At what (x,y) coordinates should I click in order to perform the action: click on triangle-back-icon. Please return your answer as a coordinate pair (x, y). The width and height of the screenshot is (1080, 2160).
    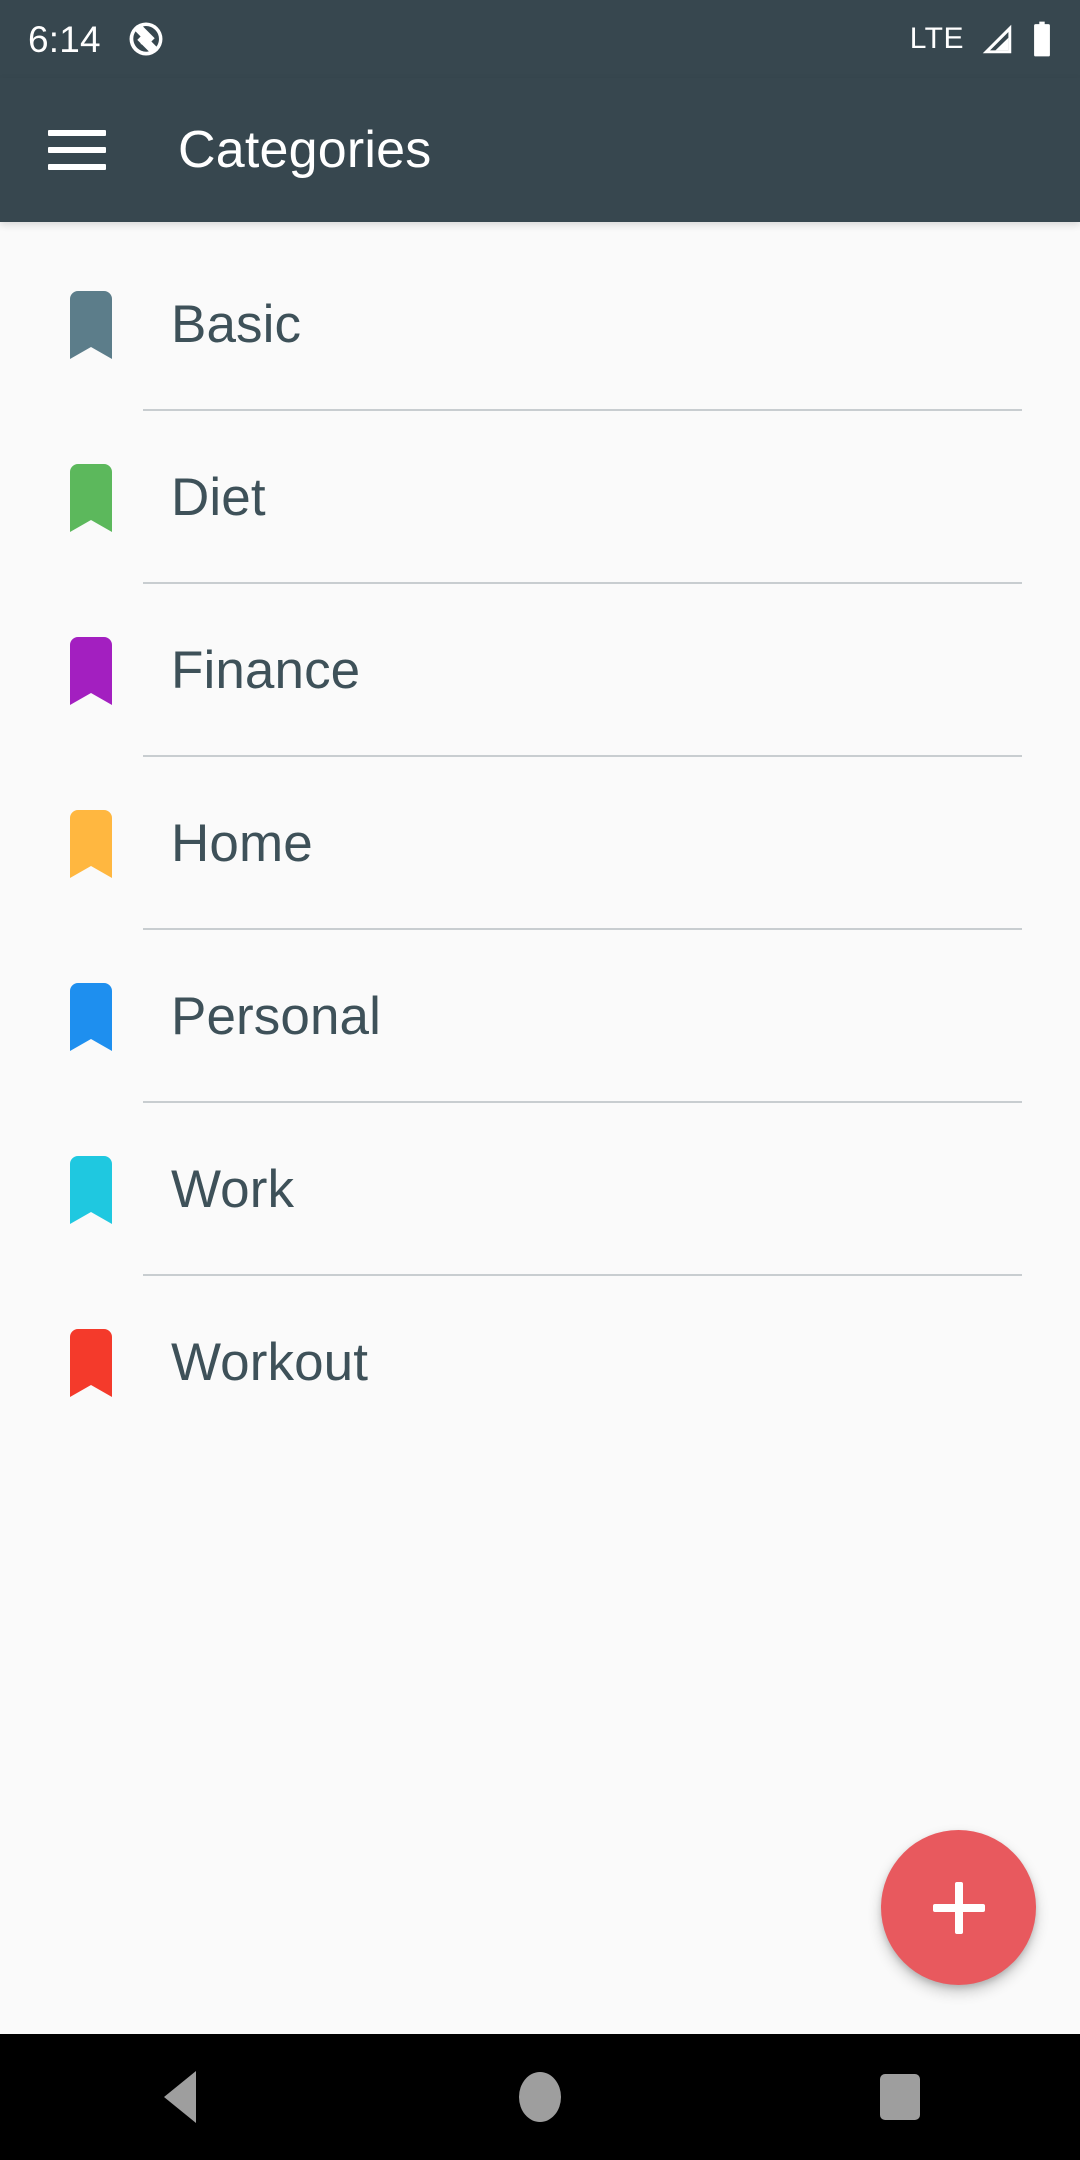
    Looking at the image, I should click on (180, 2097).